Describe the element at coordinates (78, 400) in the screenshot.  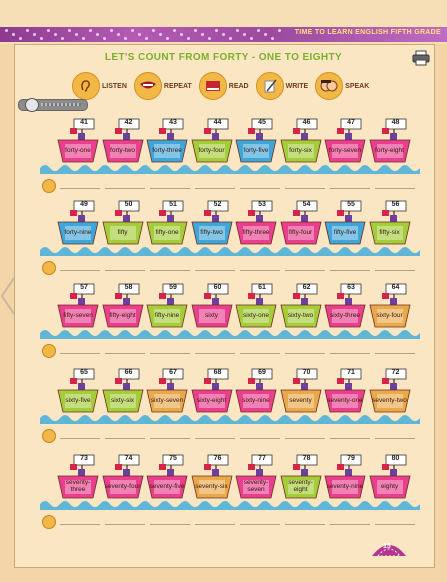
I see `boat-word: sixty-five` at that location.